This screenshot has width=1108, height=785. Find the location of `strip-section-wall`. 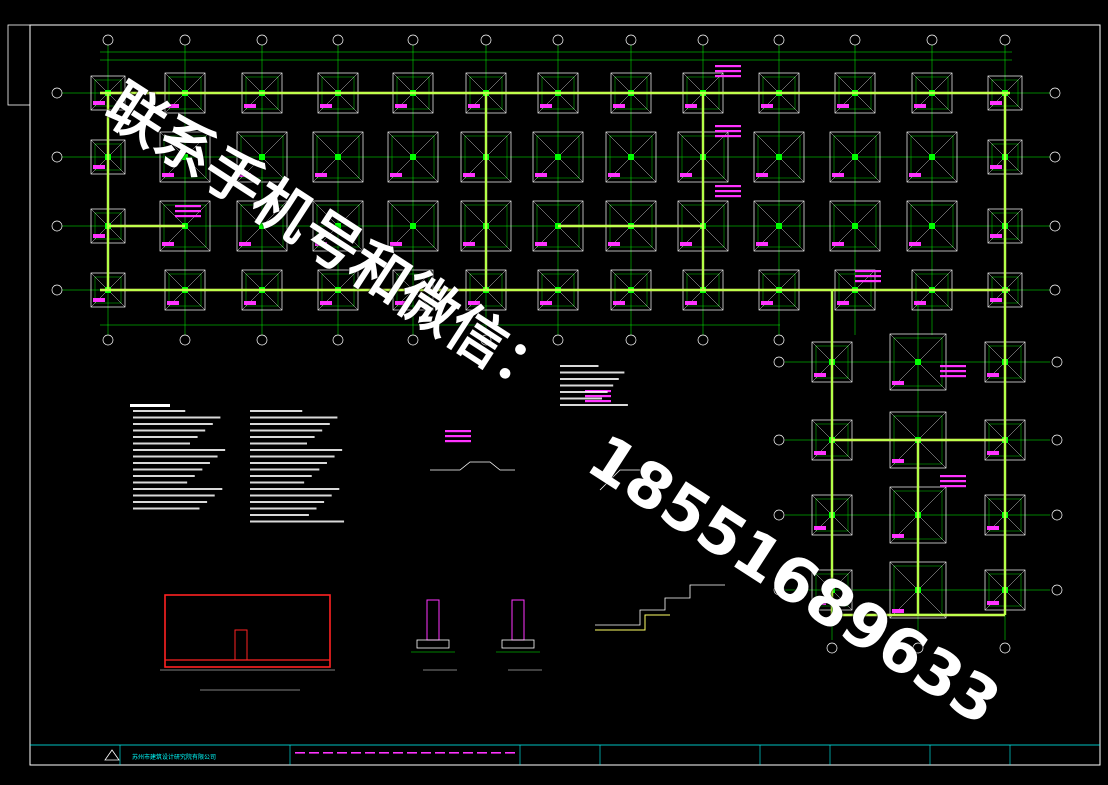

strip-section-wall is located at coordinates (433, 620).